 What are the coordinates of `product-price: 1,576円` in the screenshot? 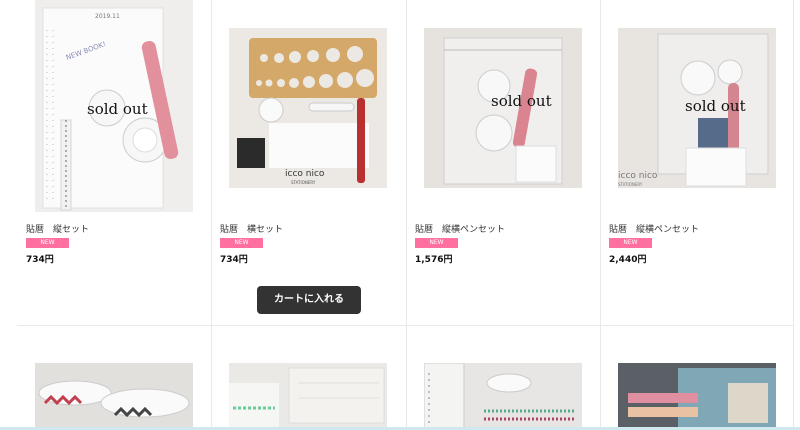 It's located at (434, 260).